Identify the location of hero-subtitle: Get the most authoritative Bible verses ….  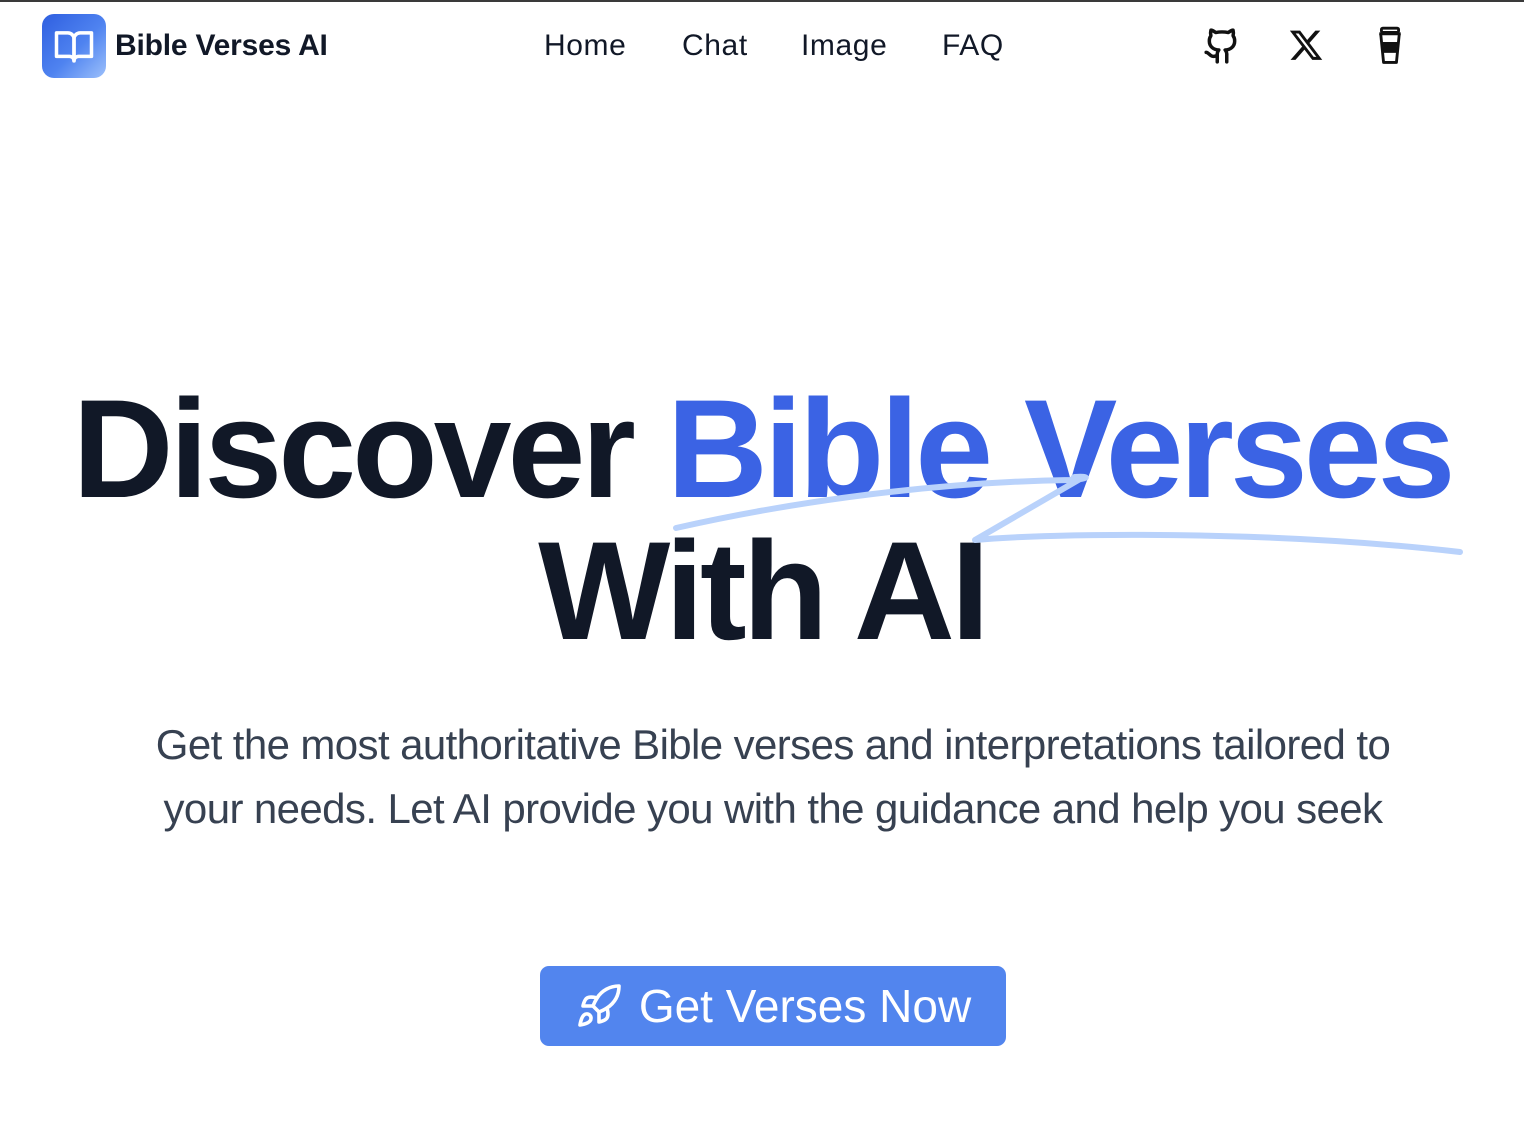
(773, 777).